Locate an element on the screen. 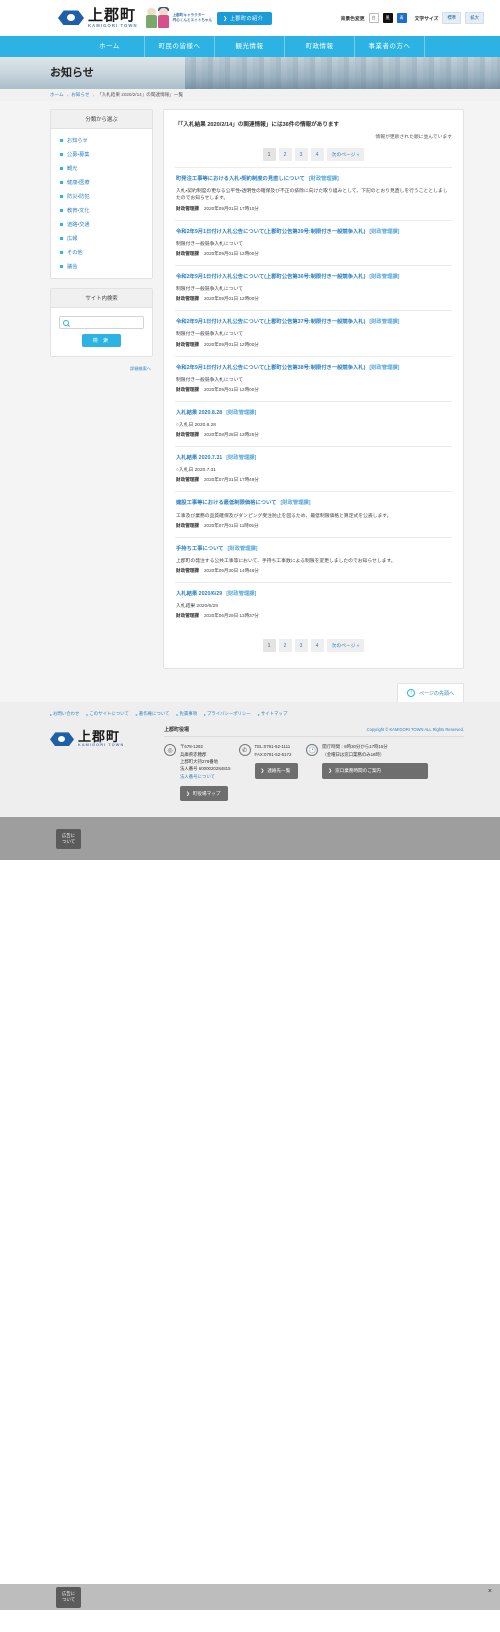 The image size is (500, 1632). font-size-large-button: 拡大 is located at coordinates (474, 18).